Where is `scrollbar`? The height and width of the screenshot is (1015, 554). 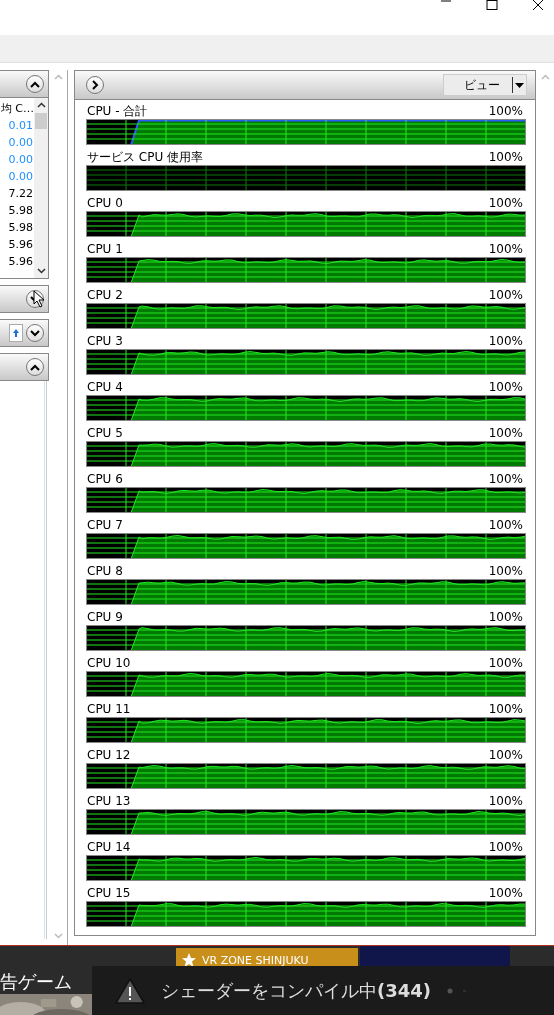
scrollbar is located at coordinates (41, 188).